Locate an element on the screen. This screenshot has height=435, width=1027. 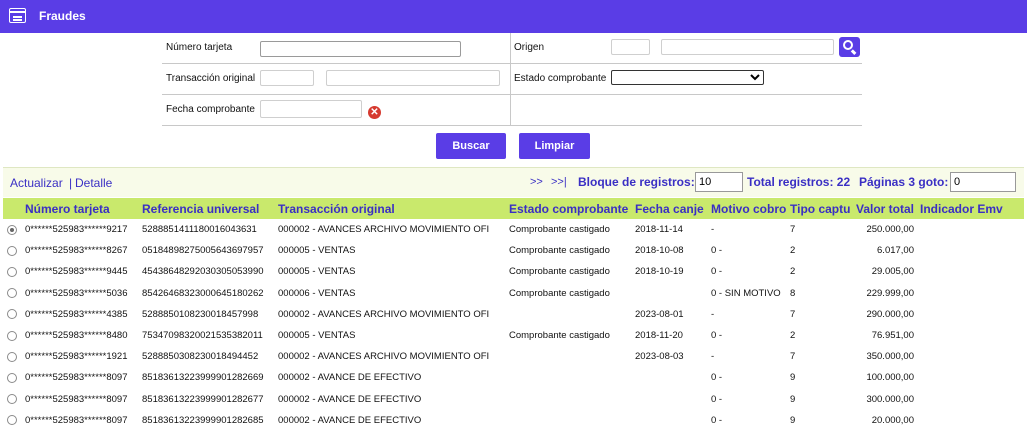
fecha-canje-cell: 2018-11-14 is located at coordinates (659, 230).